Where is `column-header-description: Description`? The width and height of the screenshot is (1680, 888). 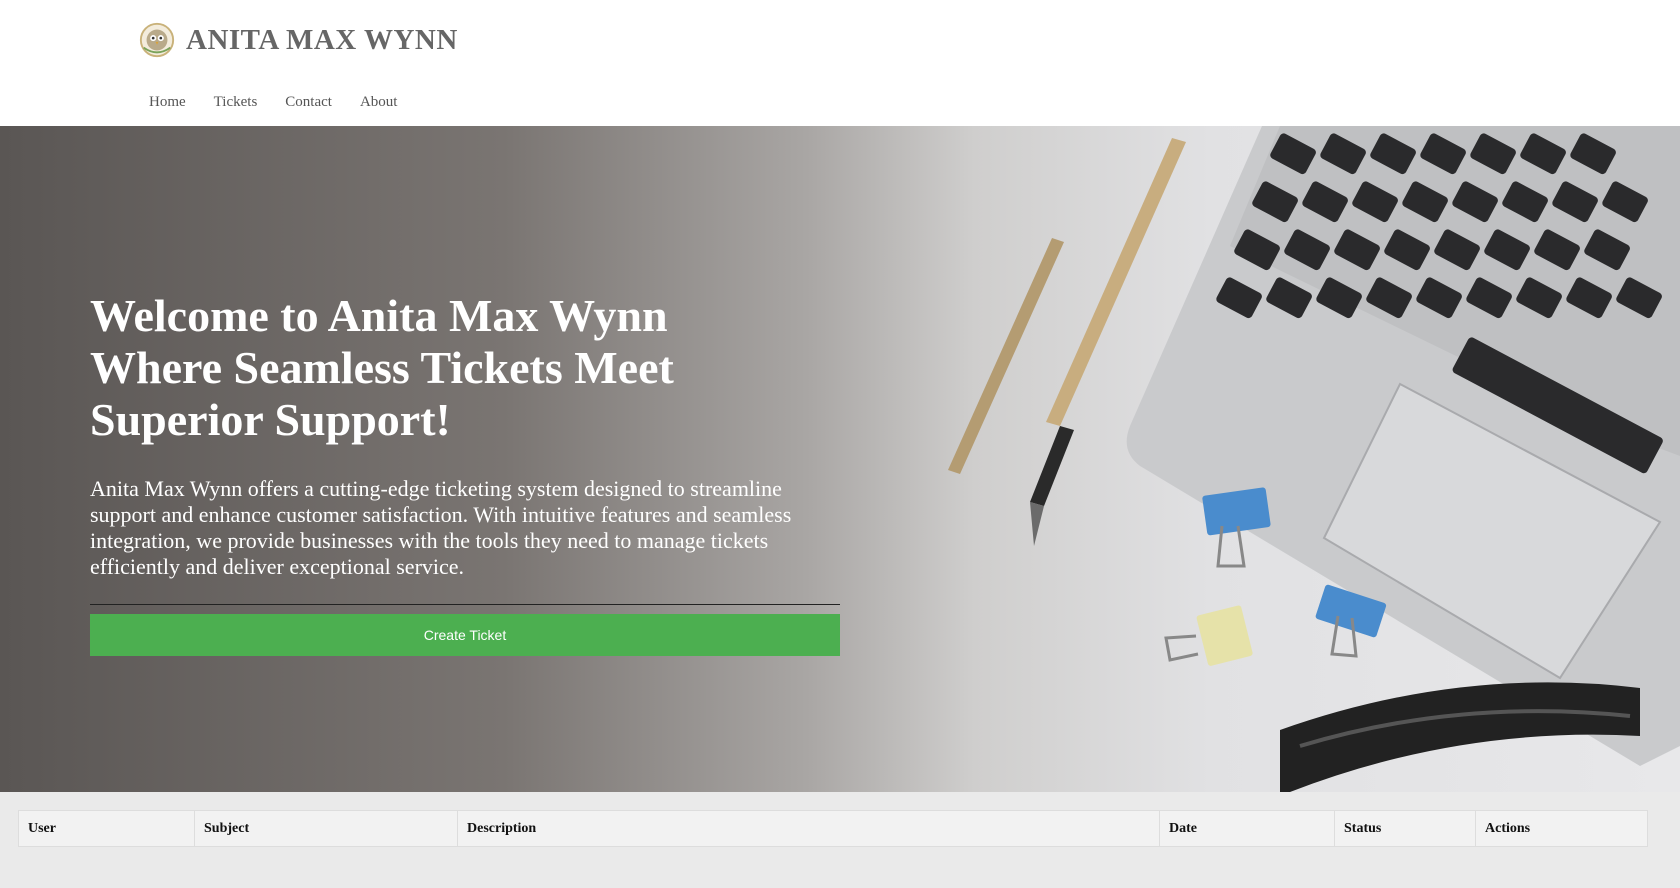
column-header-description: Description is located at coordinates (808, 828).